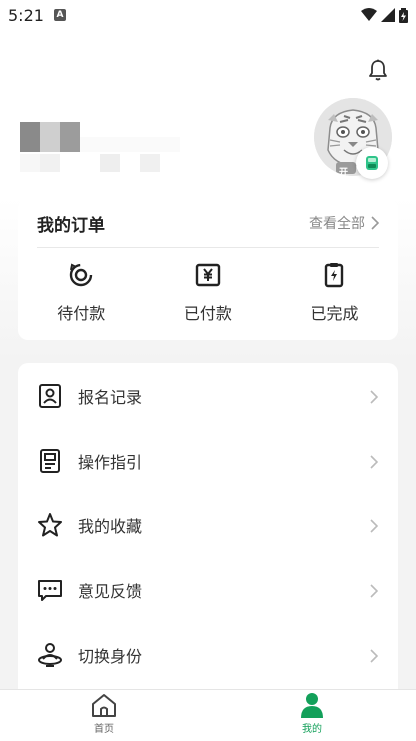  Describe the element at coordinates (388, 15) in the screenshot. I see `signal-icon` at that location.